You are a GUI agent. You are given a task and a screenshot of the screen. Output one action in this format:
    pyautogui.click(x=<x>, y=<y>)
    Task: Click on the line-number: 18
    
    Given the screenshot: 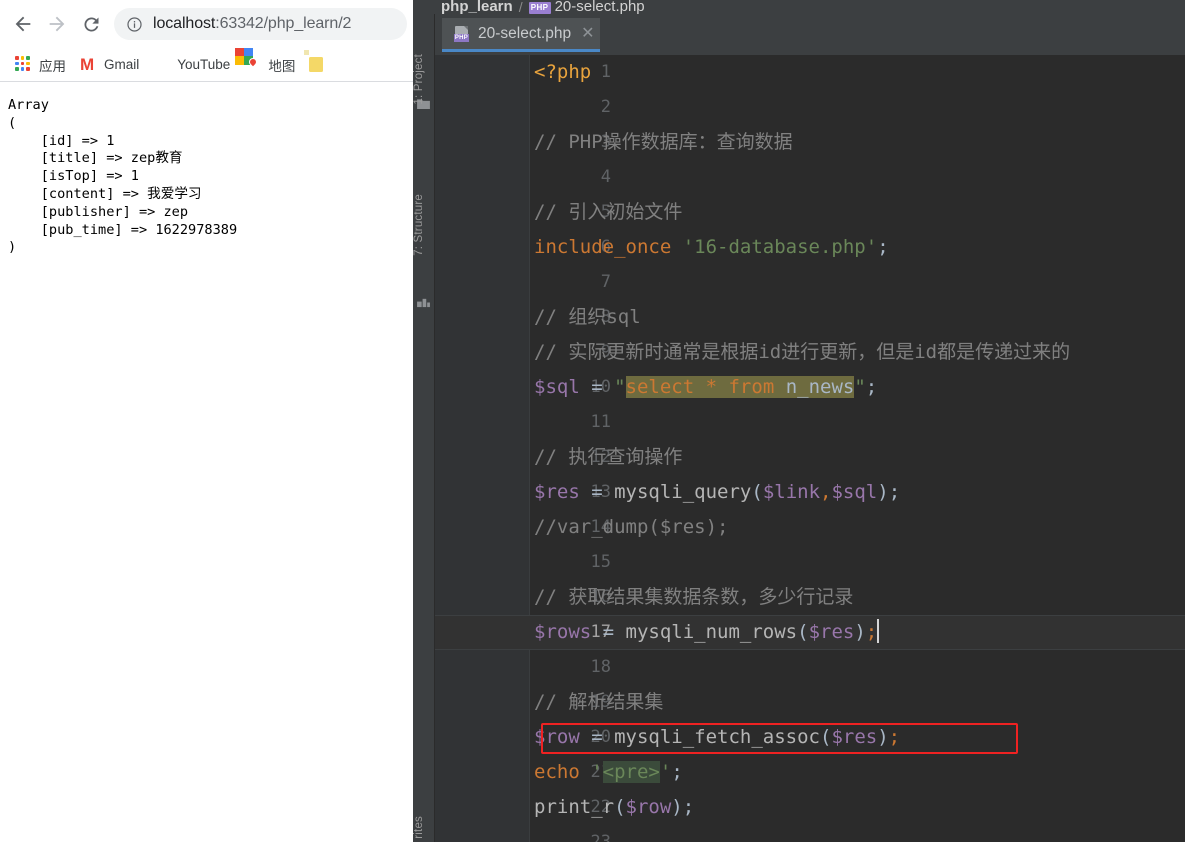 What is the action you would take?
    pyautogui.click(x=600, y=667)
    